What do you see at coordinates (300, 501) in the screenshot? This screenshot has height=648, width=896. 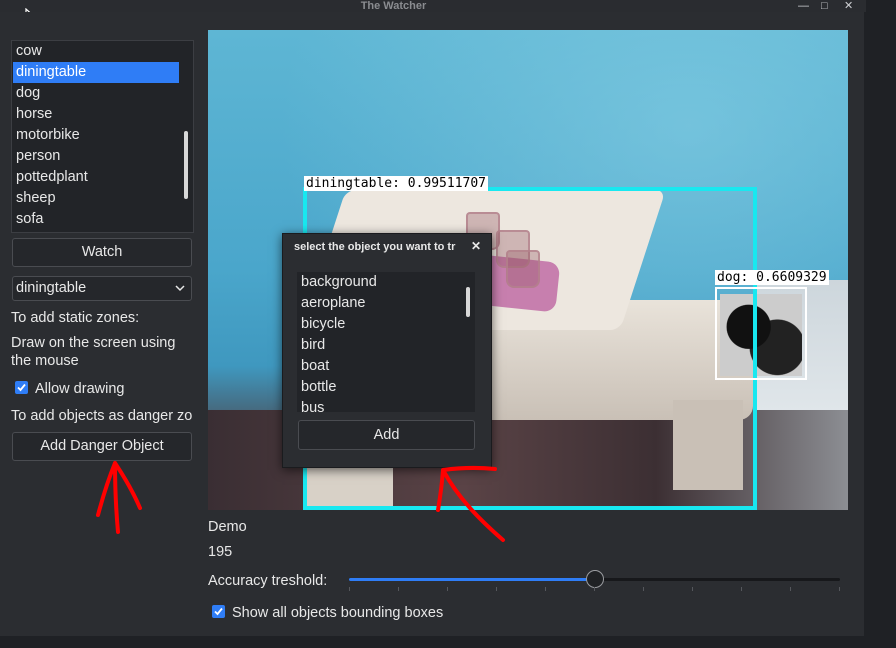 I see `annotation-overlay` at bounding box center [300, 501].